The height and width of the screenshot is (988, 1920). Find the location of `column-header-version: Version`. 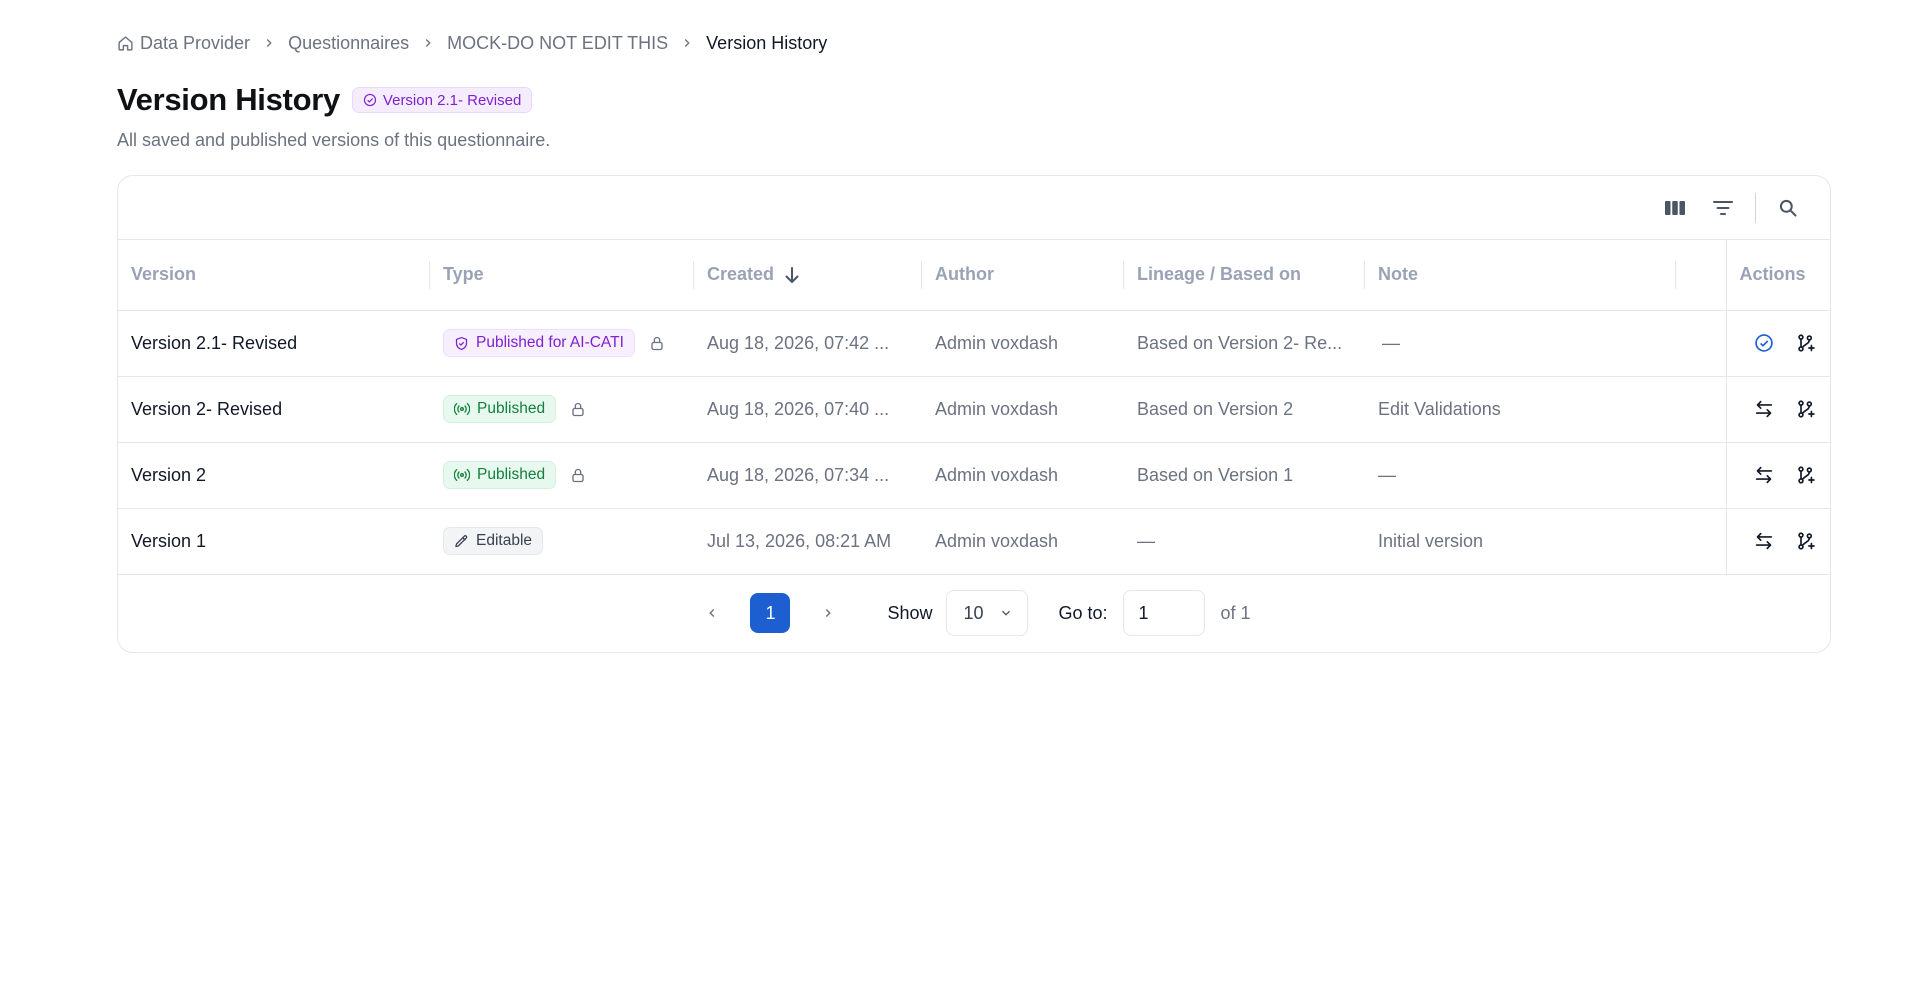

column-header-version: Version is located at coordinates (274, 275).